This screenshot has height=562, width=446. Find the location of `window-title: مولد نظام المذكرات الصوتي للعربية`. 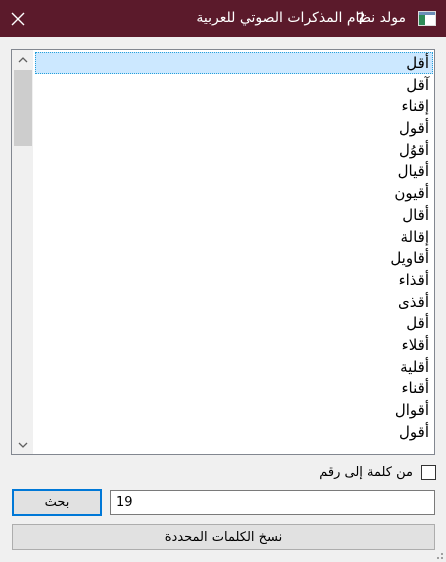

window-title: مولد نظام المذكرات الصوتي للعربية is located at coordinates (301, 18).